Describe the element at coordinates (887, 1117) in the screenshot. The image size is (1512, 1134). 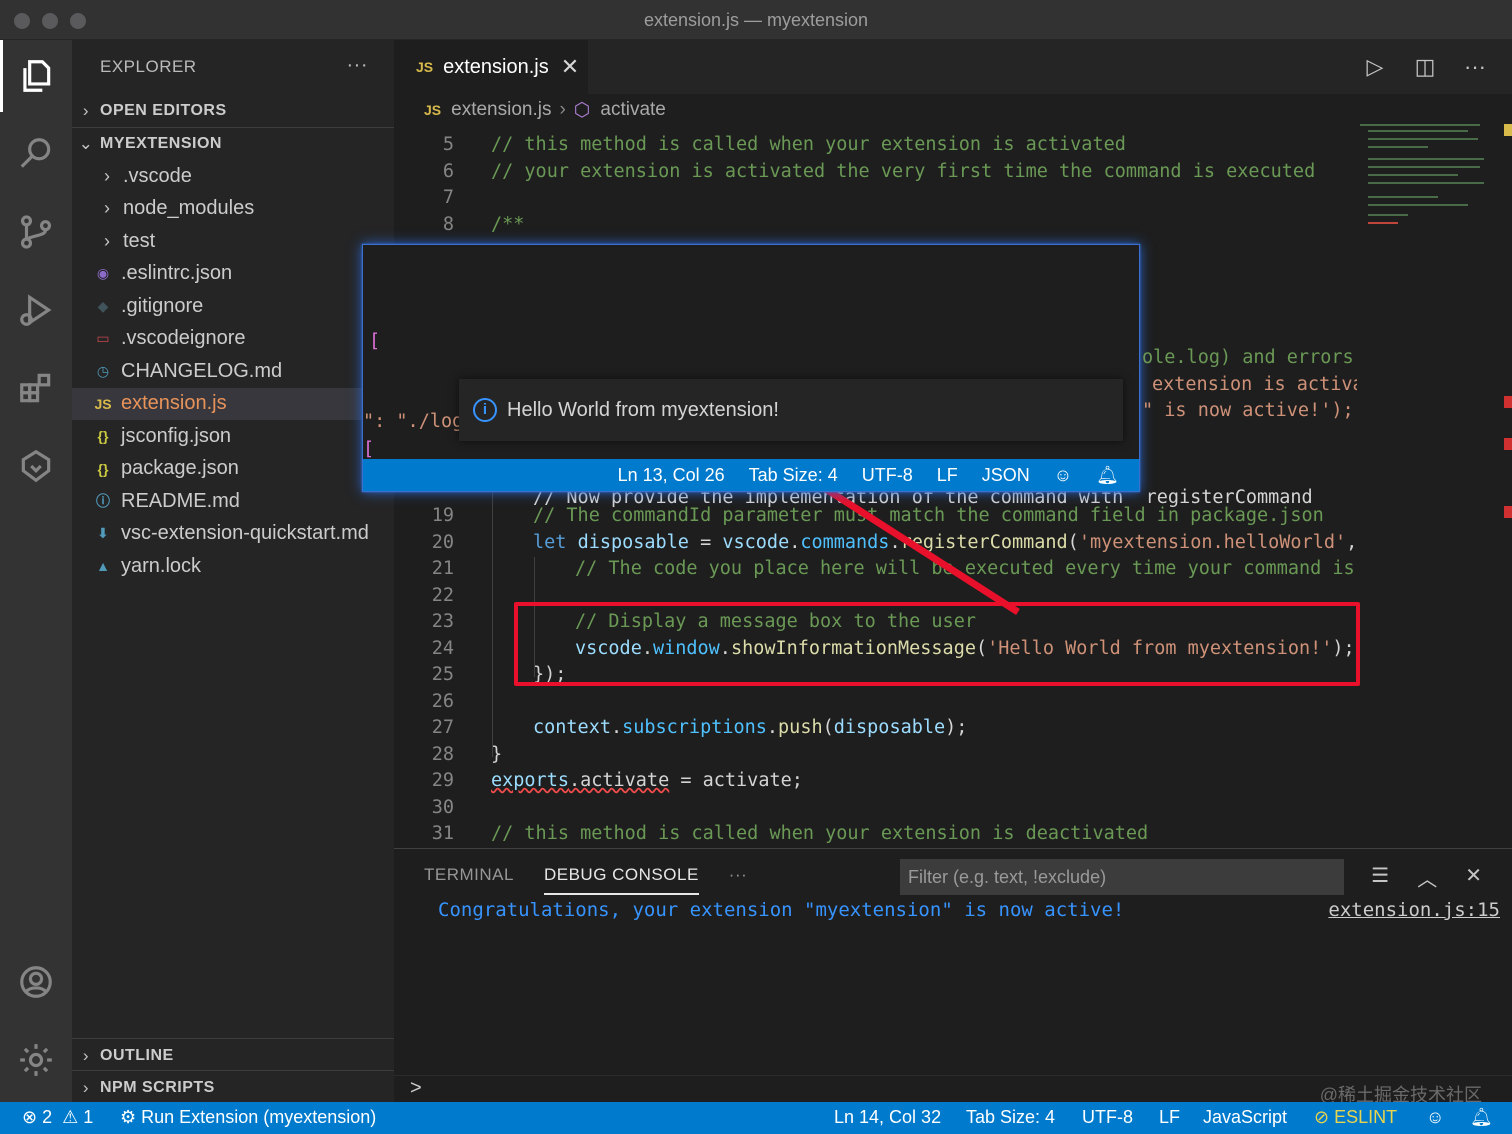
I see `cursor-position: Ln 14, Col 32` at that location.